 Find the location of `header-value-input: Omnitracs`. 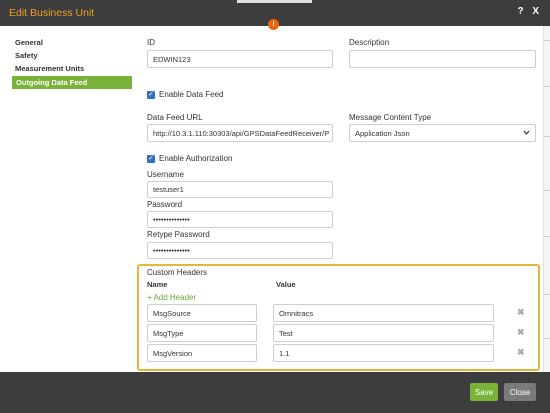

header-value-input: Omnitracs is located at coordinates (383, 313).